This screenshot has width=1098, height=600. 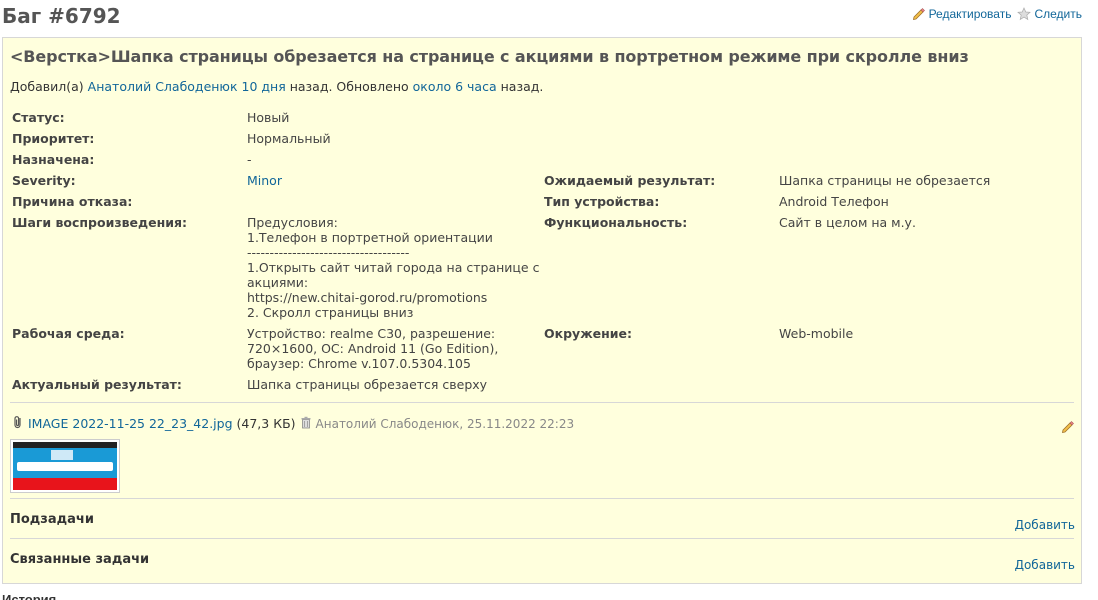 What do you see at coordinates (97, 384) in the screenshot?
I see `actual-result-label: Актуальный результат:` at bounding box center [97, 384].